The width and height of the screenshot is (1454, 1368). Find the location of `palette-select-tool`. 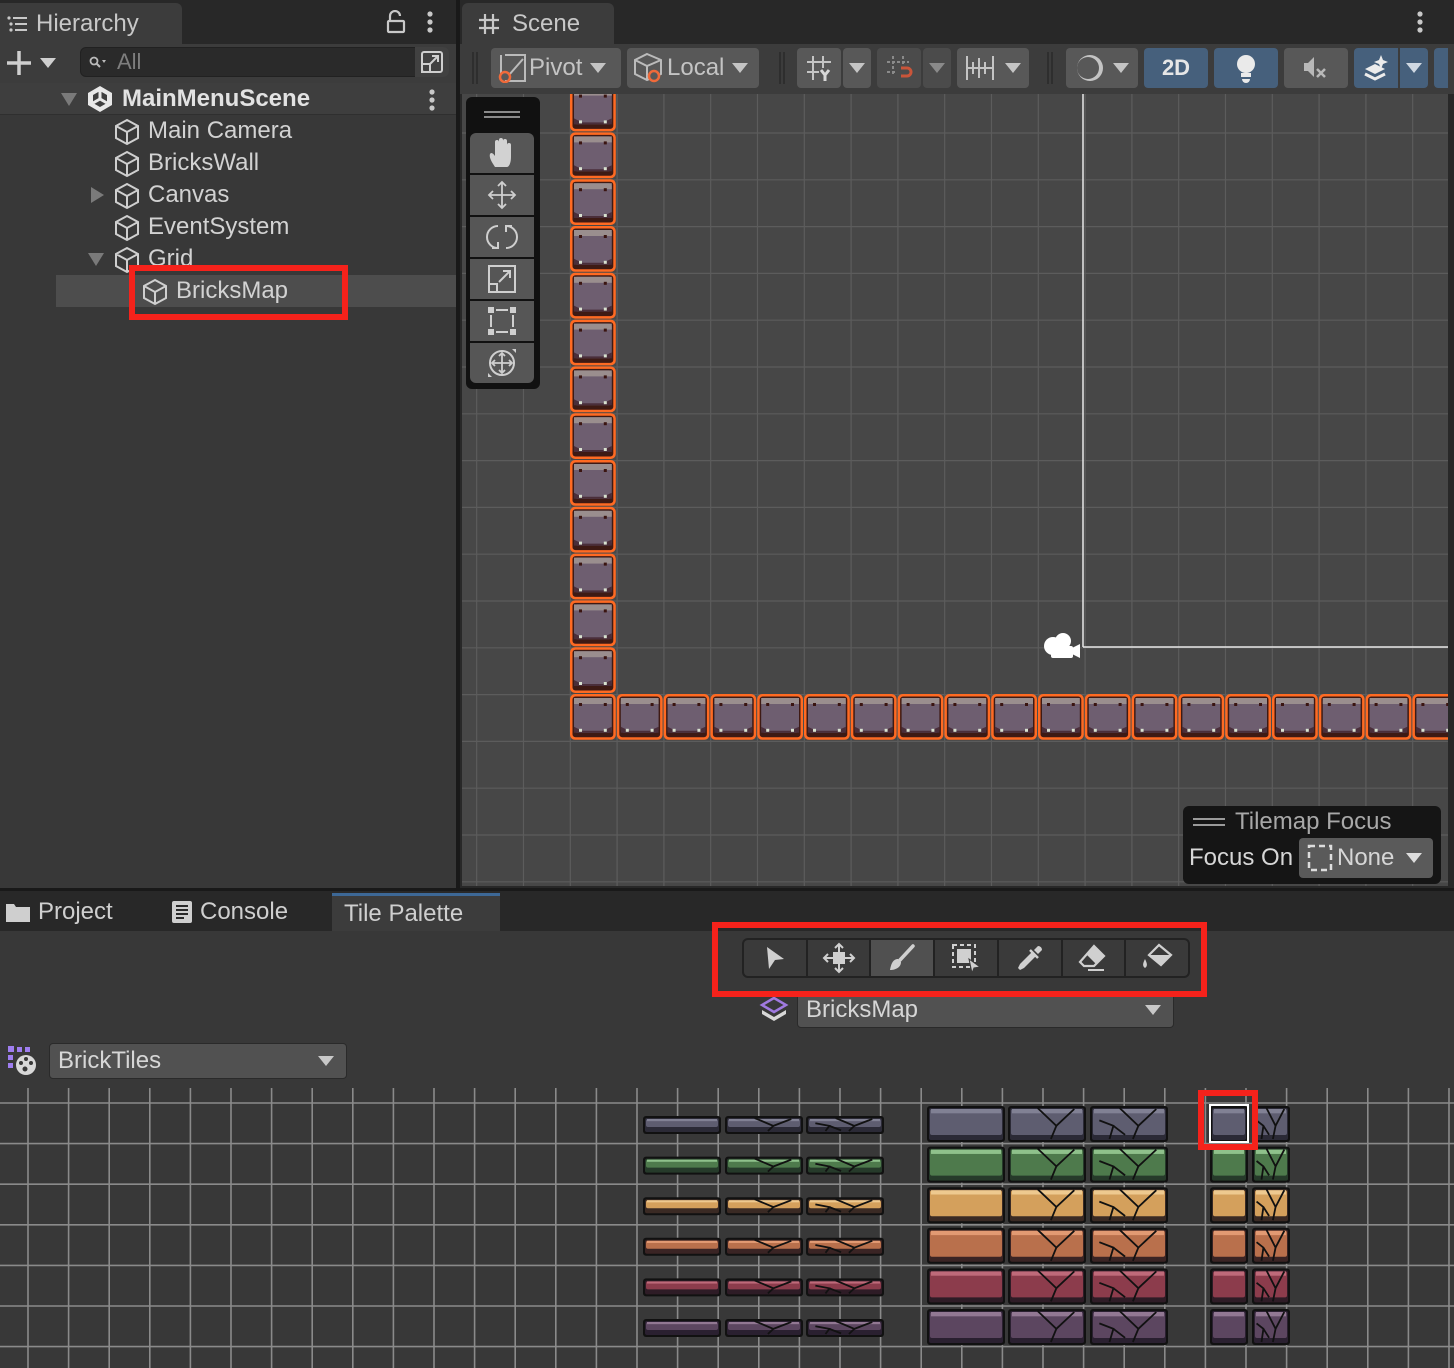

palette-select-tool is located at coordinates (775, 958).